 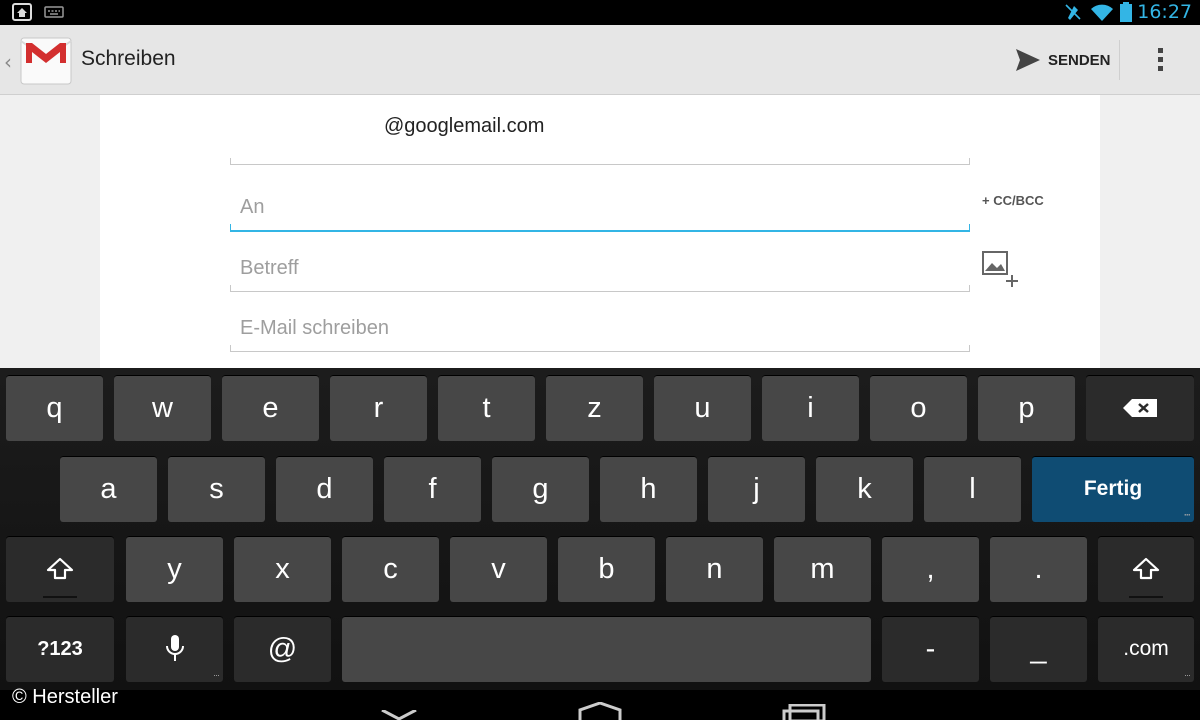 I want to click on key-l: l, so click(x=972, y=489).